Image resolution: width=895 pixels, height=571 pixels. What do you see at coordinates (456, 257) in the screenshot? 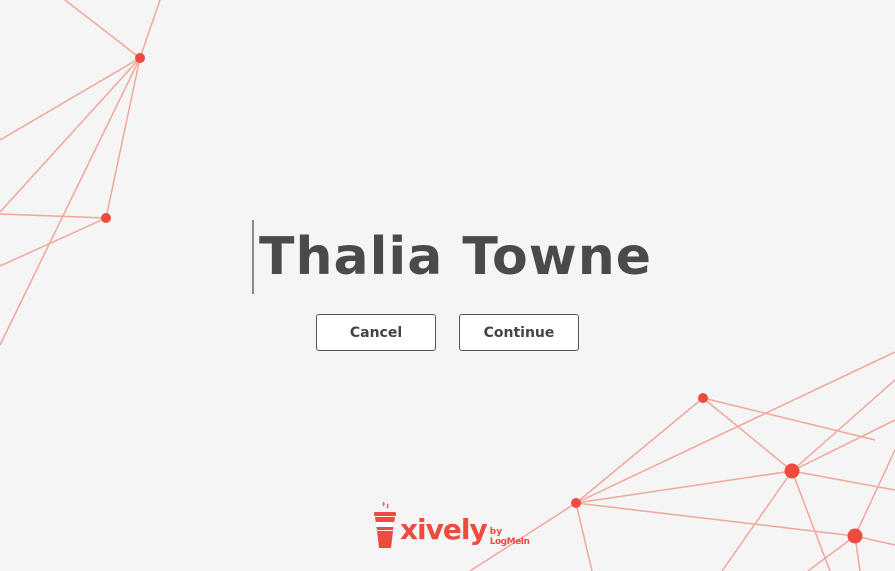
I see `user-name-display: Thalia Towne` at bounding box center [456, 257].